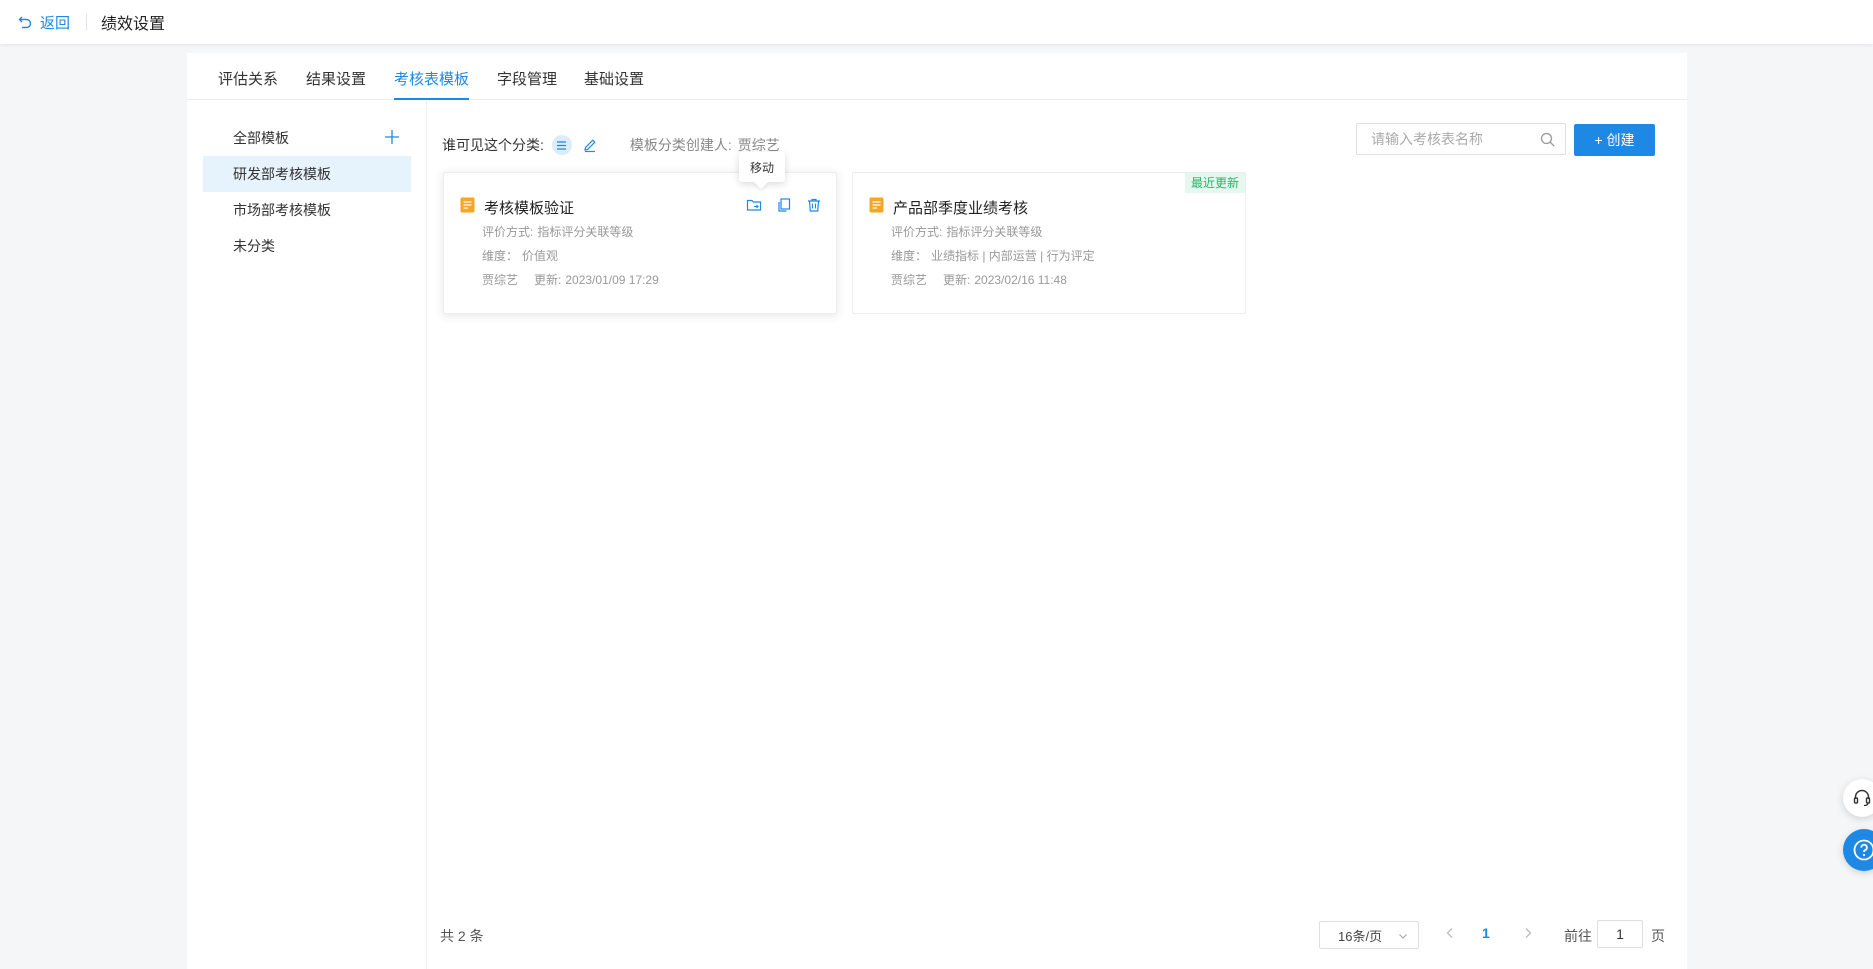  Describe the element at coordinates (1451, 139) in the screenshot. I see `search-input` at that location.